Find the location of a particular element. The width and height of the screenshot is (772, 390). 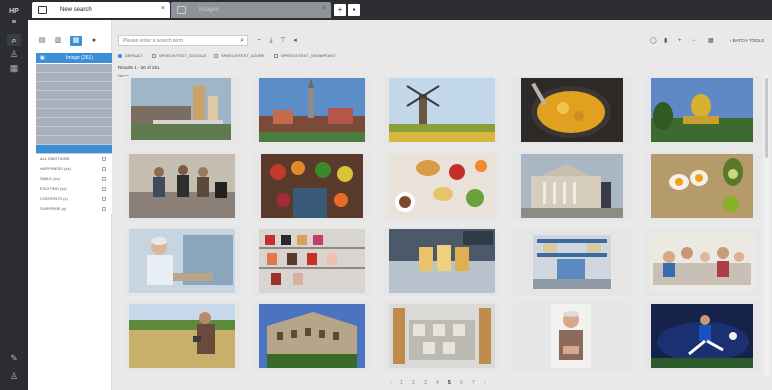

tab-new-search: New search × is located at coordinates (101, 10).